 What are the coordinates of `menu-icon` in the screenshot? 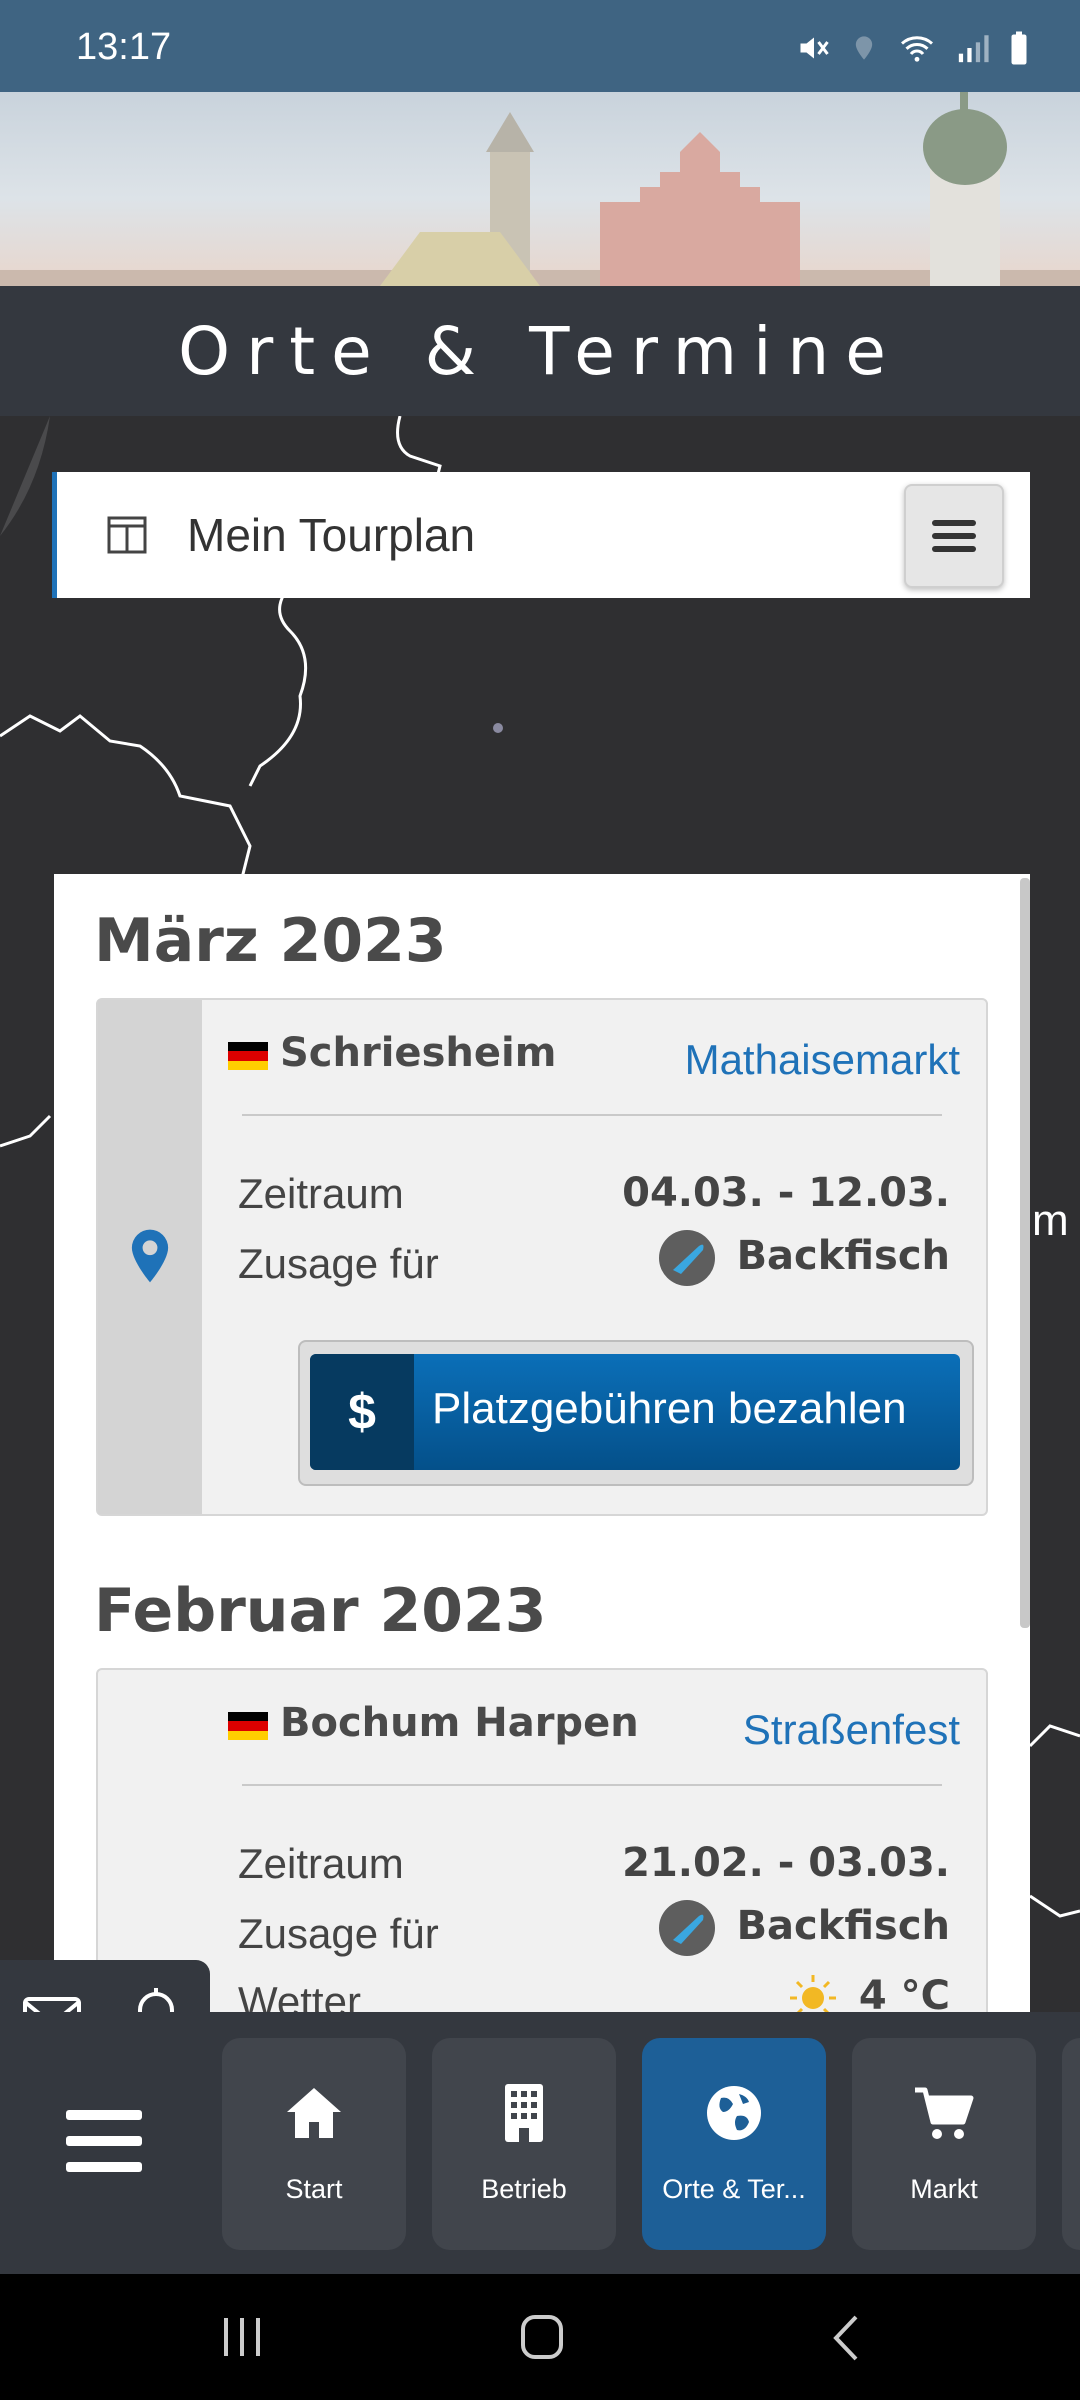 It's located at (954, 536).